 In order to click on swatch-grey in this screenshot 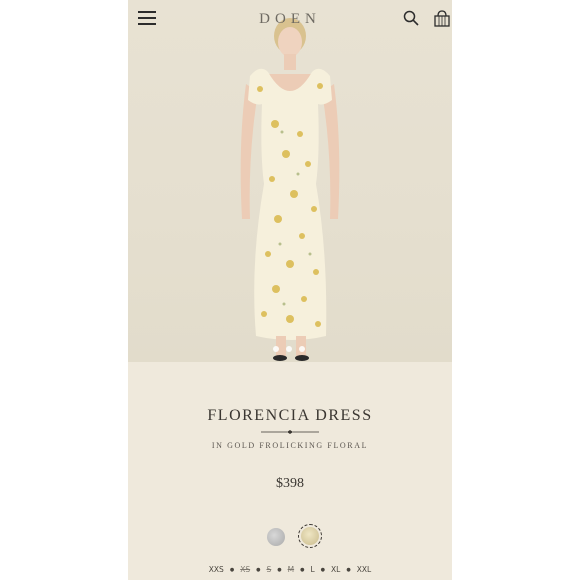, I will do `click(276, 537)`.